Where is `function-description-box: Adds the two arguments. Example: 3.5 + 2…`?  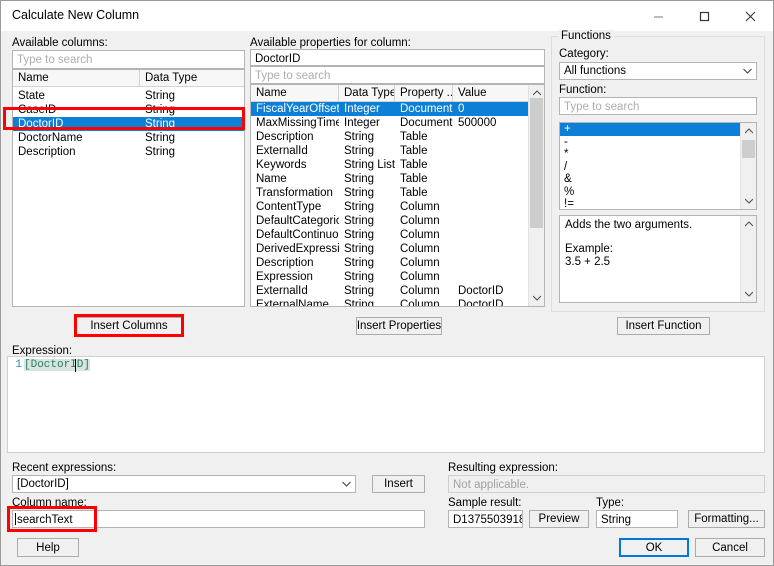
function-description-box: Adds the two arguments. Example: 3.5 + 2… is located at coordinates (658, 259).